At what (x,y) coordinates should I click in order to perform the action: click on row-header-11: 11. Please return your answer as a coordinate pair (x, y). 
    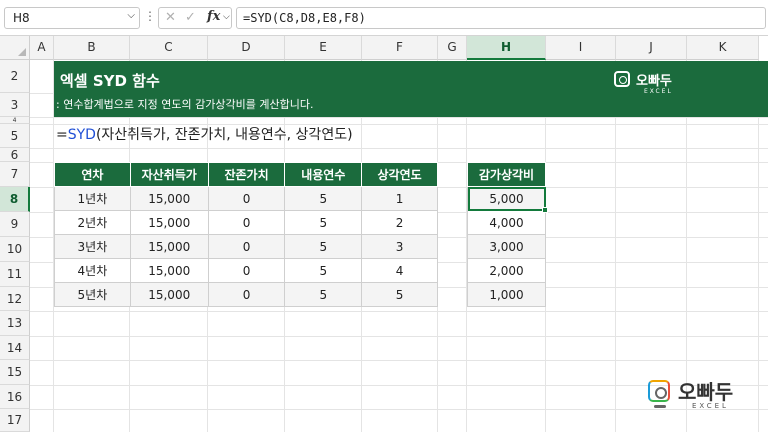
    Looking at the image, I should click on (15, 274).